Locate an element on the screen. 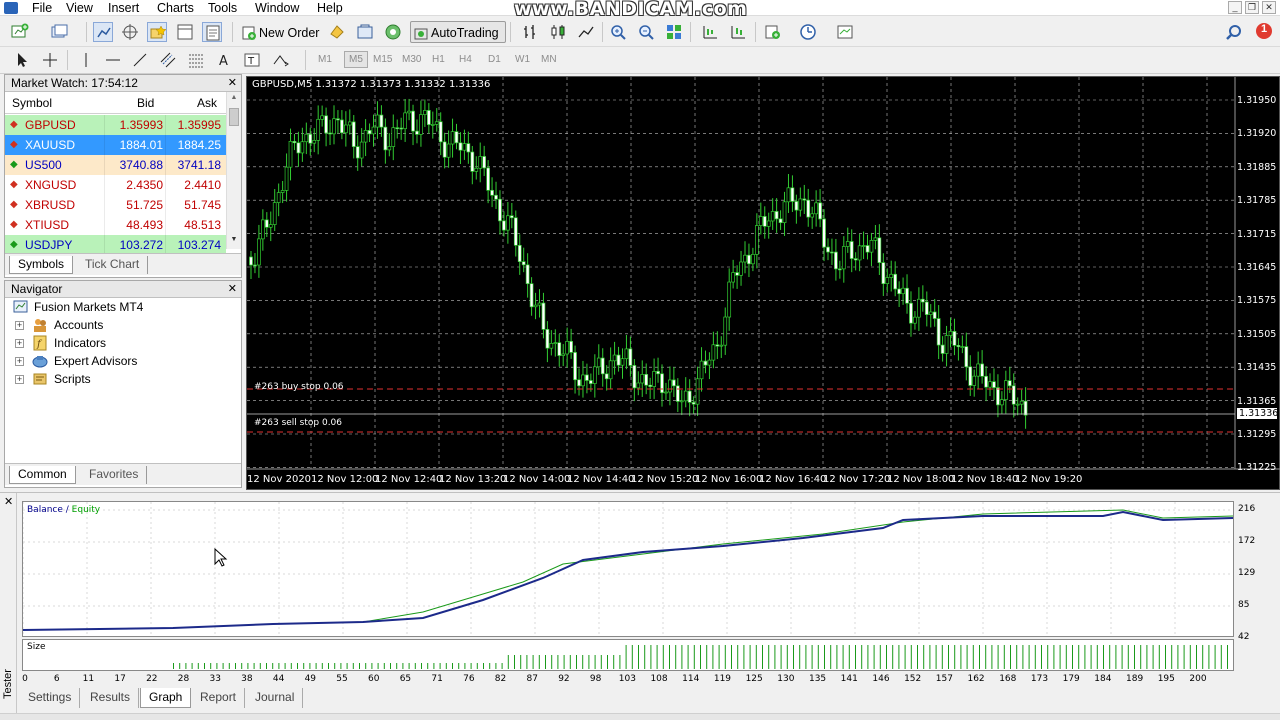 The width and height of the screenshot is (1280, 720). menu-view: View is located at coordinates (79, 8).